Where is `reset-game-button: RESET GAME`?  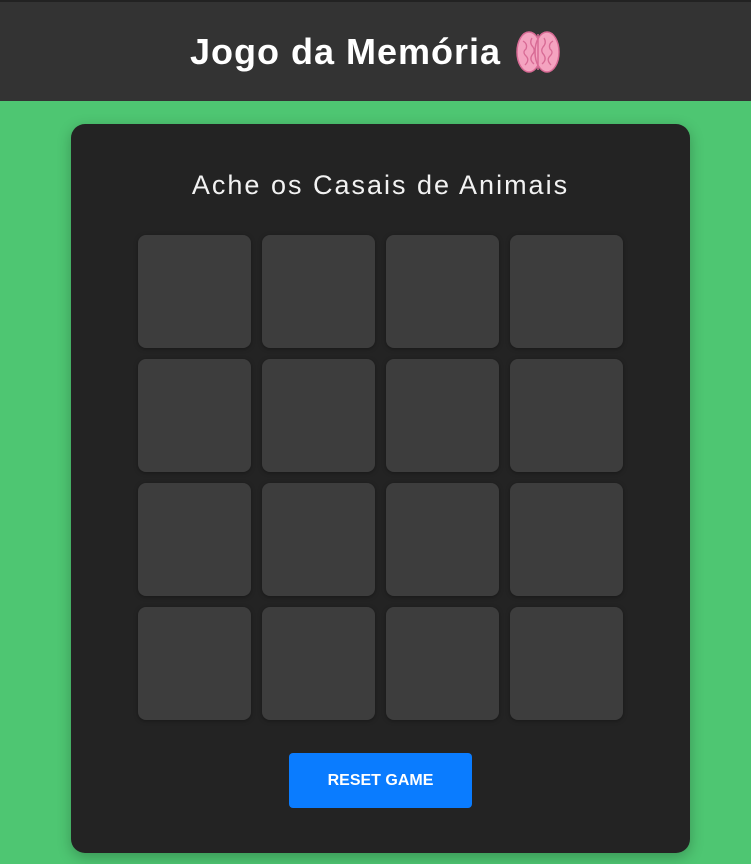 reset-game-button: RESET GAME is located at coordinates (380, 780).